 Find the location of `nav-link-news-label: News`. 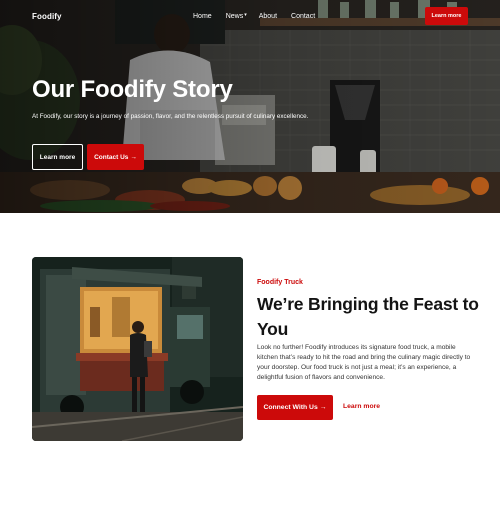

nav-link-news-label: News is located at coordinates (234, 16).